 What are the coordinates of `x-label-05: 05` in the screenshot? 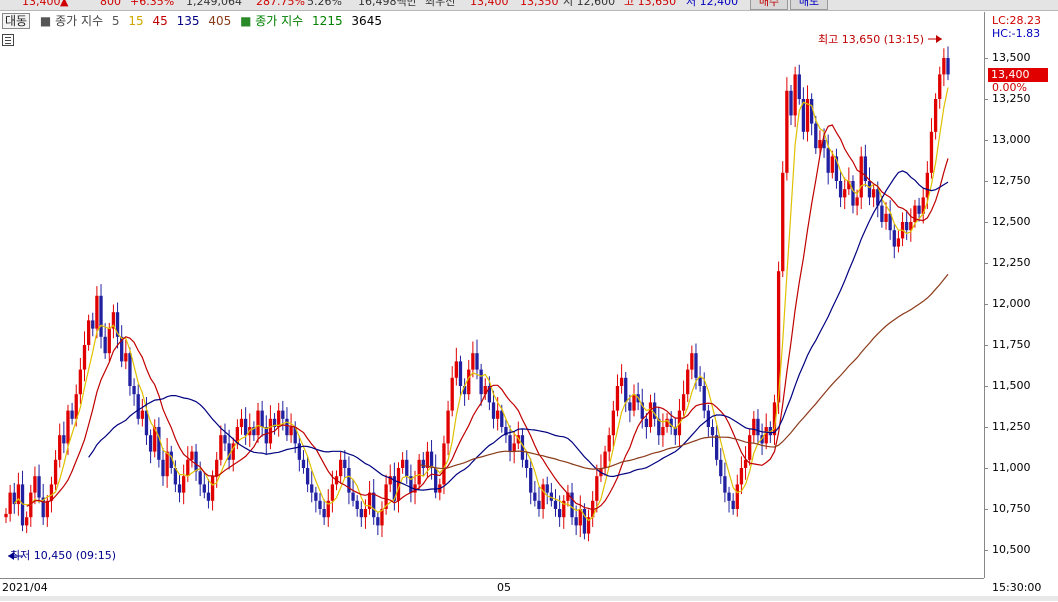 It's located at (504, 587).